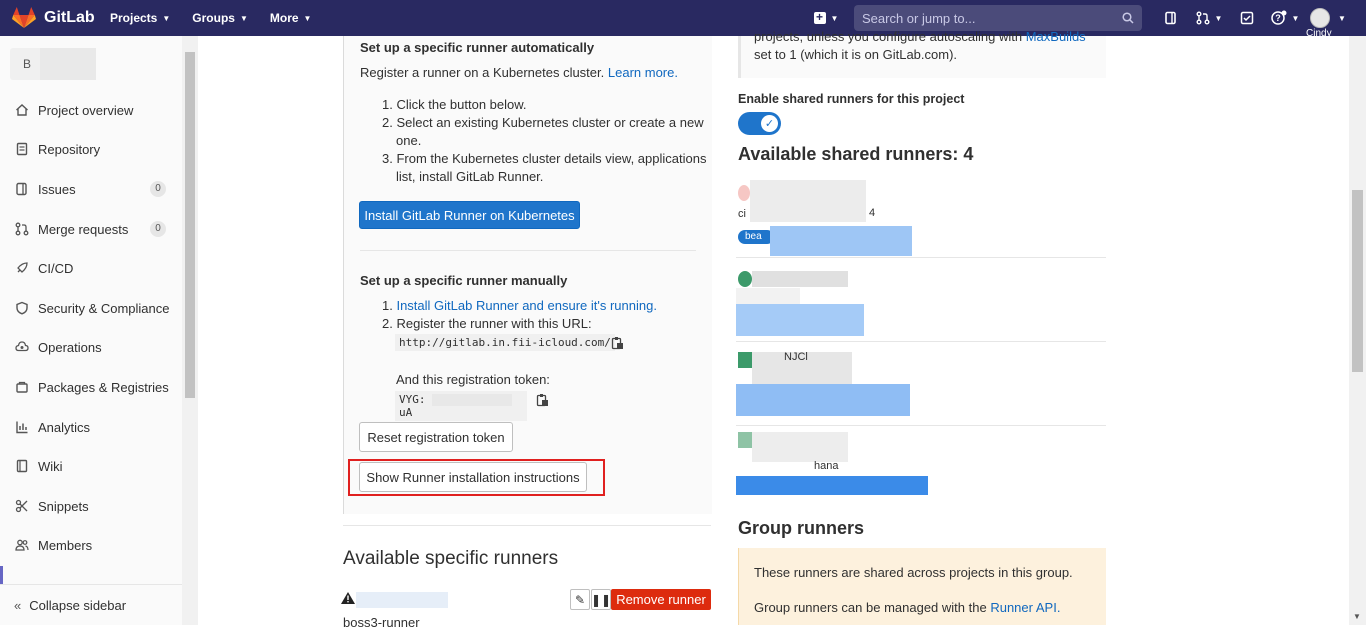  Describe the element at coordinates (769, 123) in the screenshot. I see `check-icon: ✓` at that location.